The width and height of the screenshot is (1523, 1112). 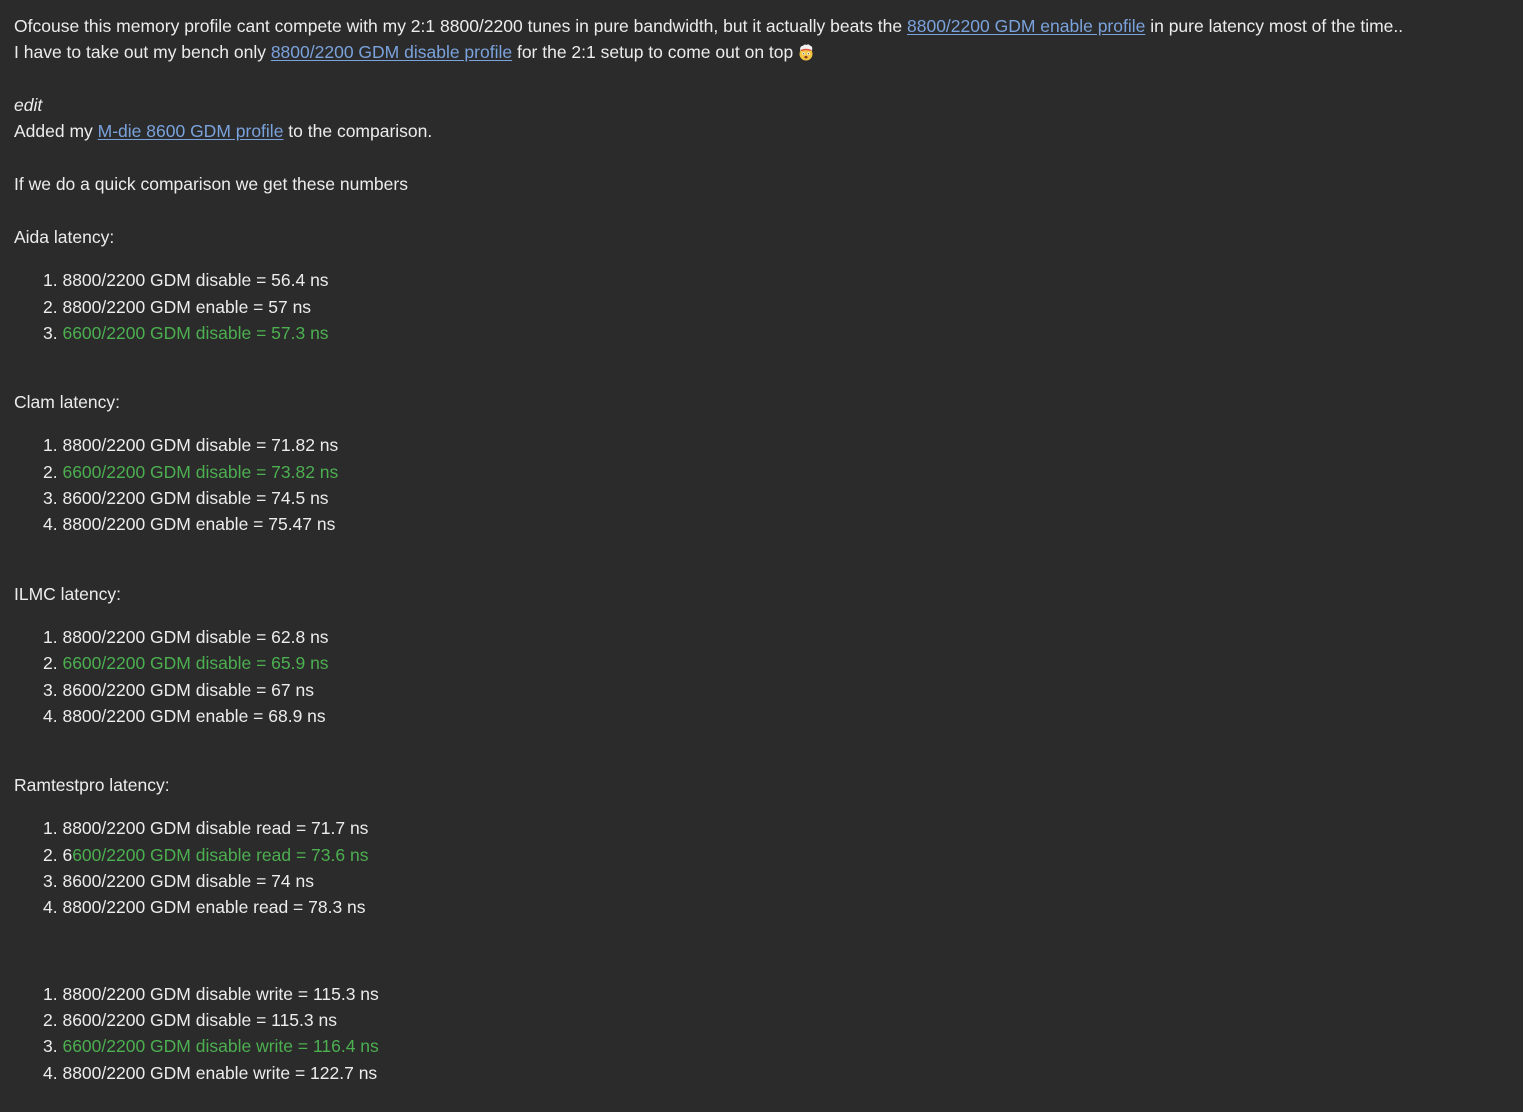 I want to click on result-item: 1. 8800/2200 GDM disable = 56.4 ns, so click(x=776, y=280).